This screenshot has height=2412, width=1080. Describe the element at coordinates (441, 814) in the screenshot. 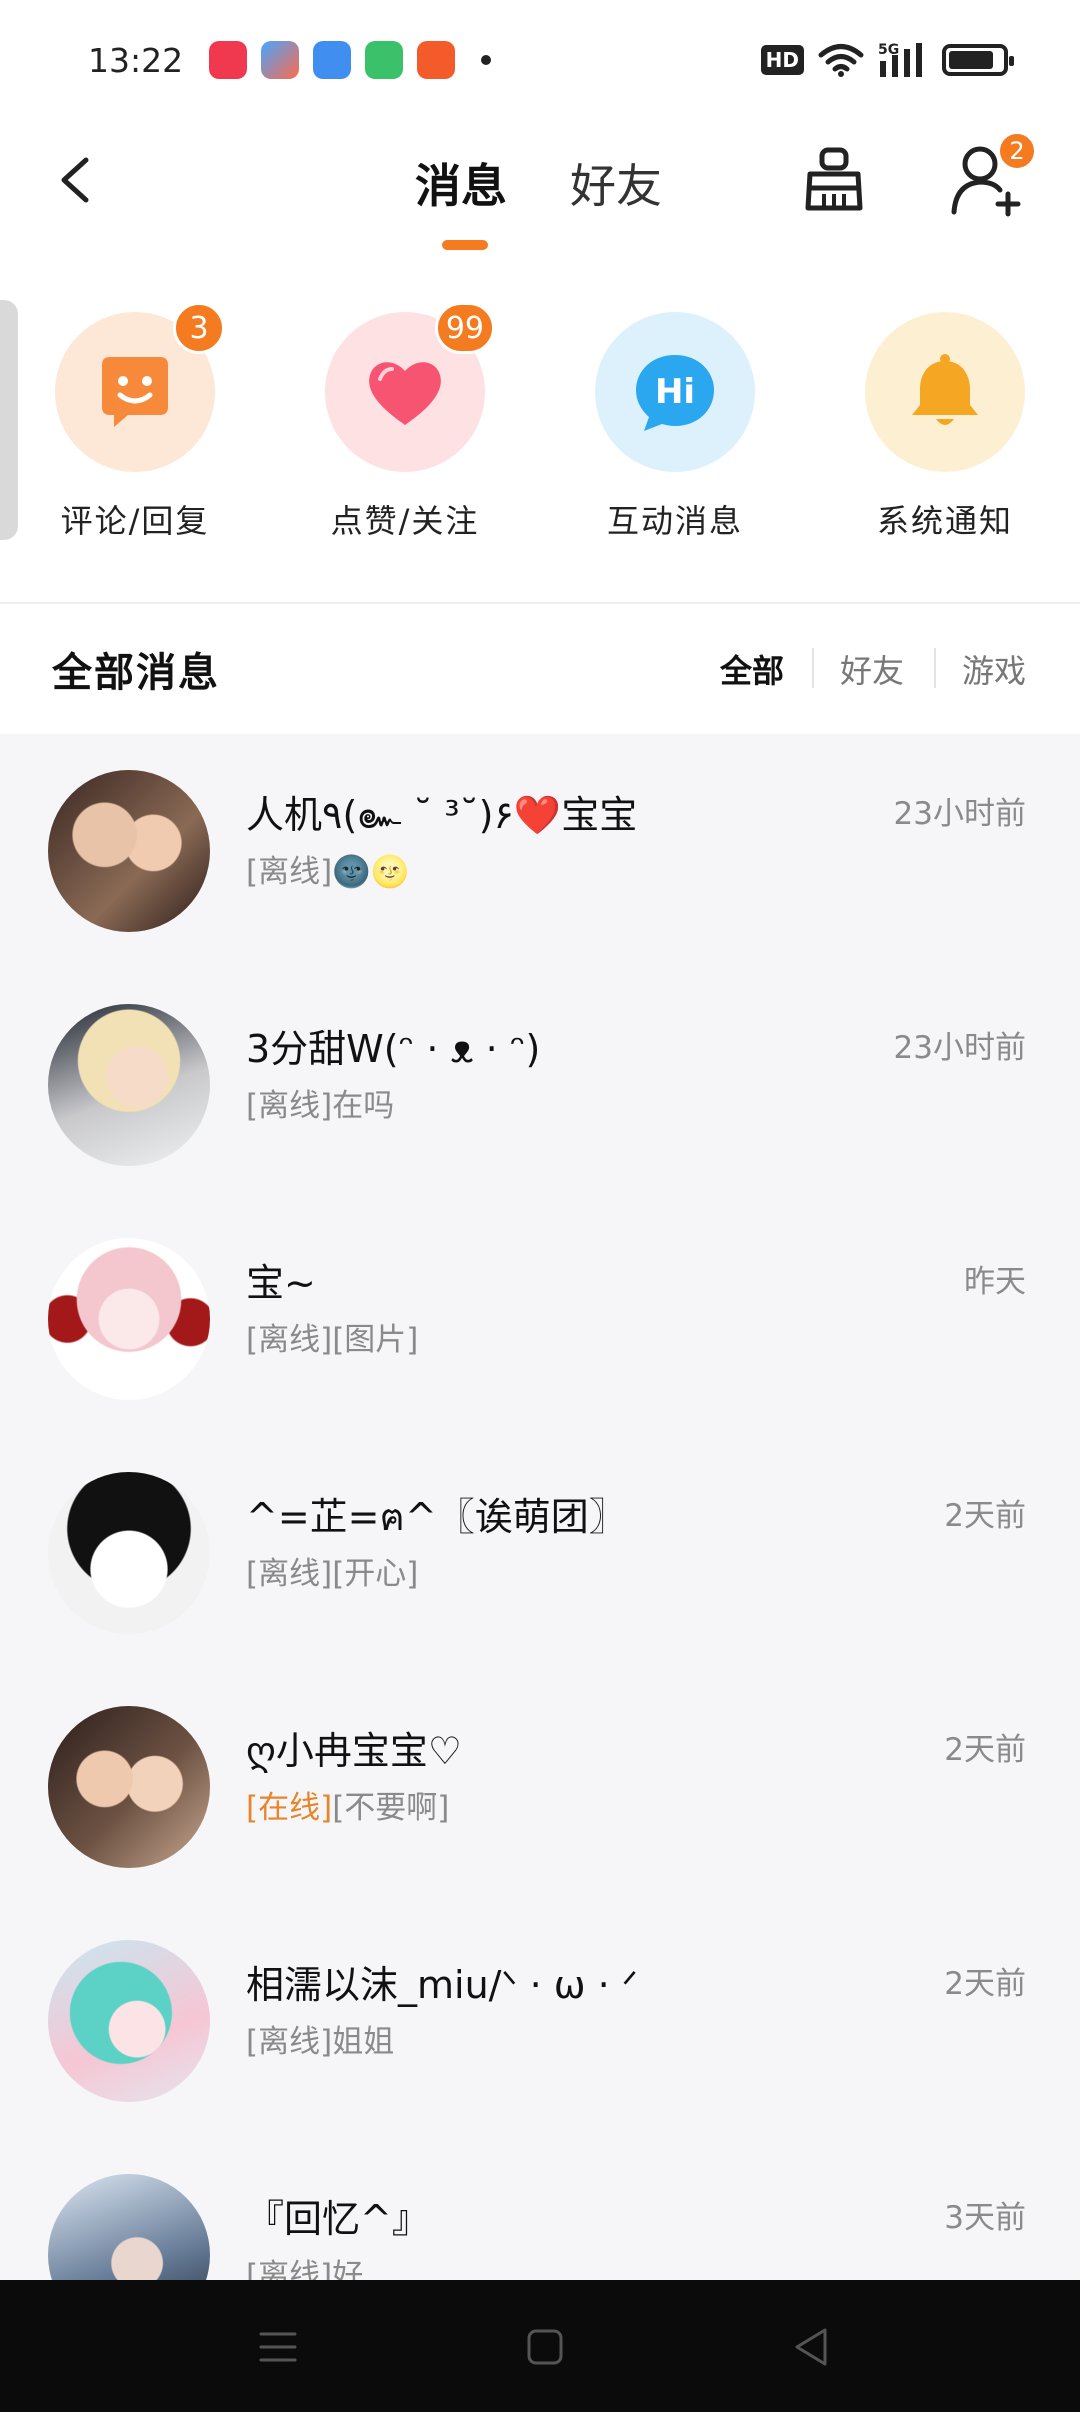

I see `contact-name: 人机٩(๛ ˘ ³˘)۶❤️宝宝` at that location.